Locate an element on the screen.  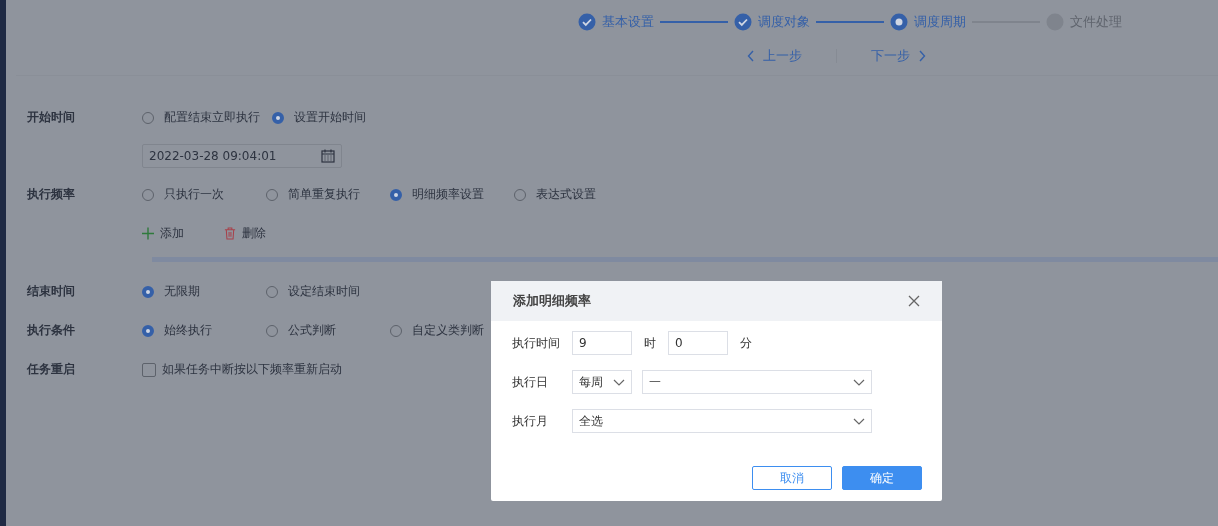
radio-option: 设置开始时间 is located at coordinates (328, 117).